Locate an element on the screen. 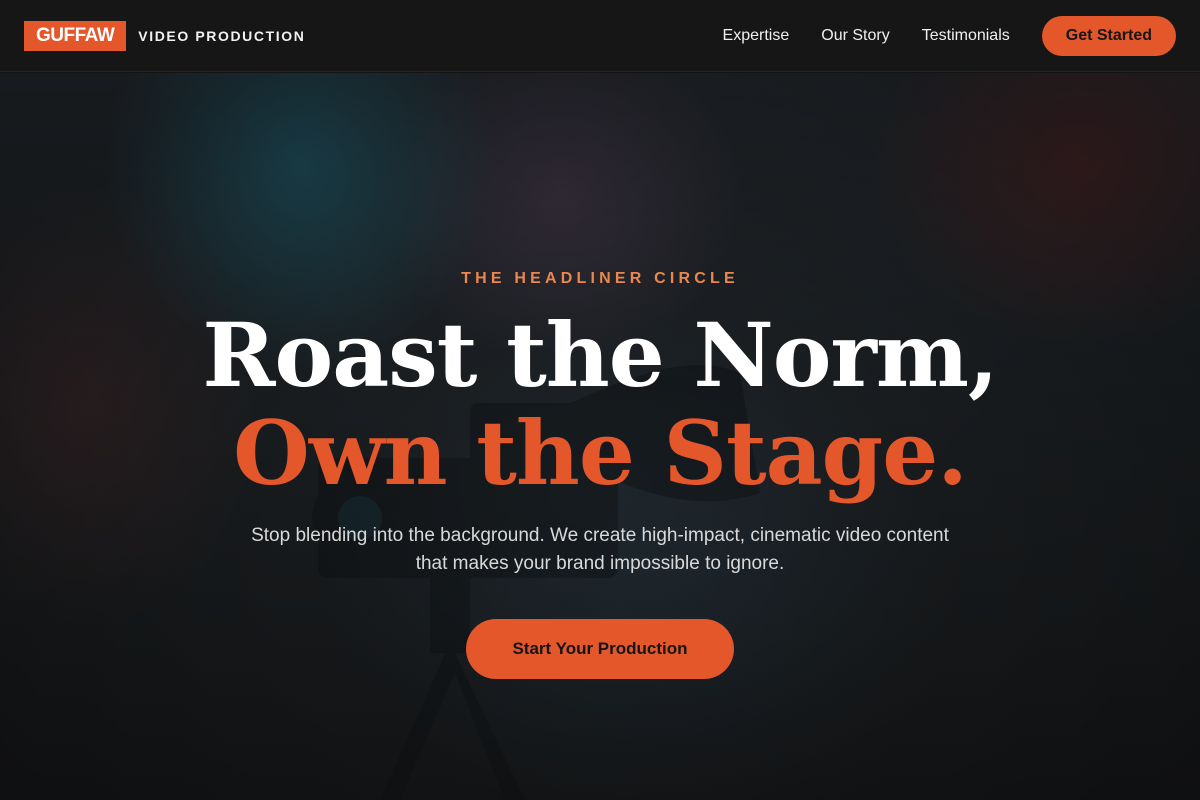  start-production-button: Start Your Production is located at coordinates (600, 649).